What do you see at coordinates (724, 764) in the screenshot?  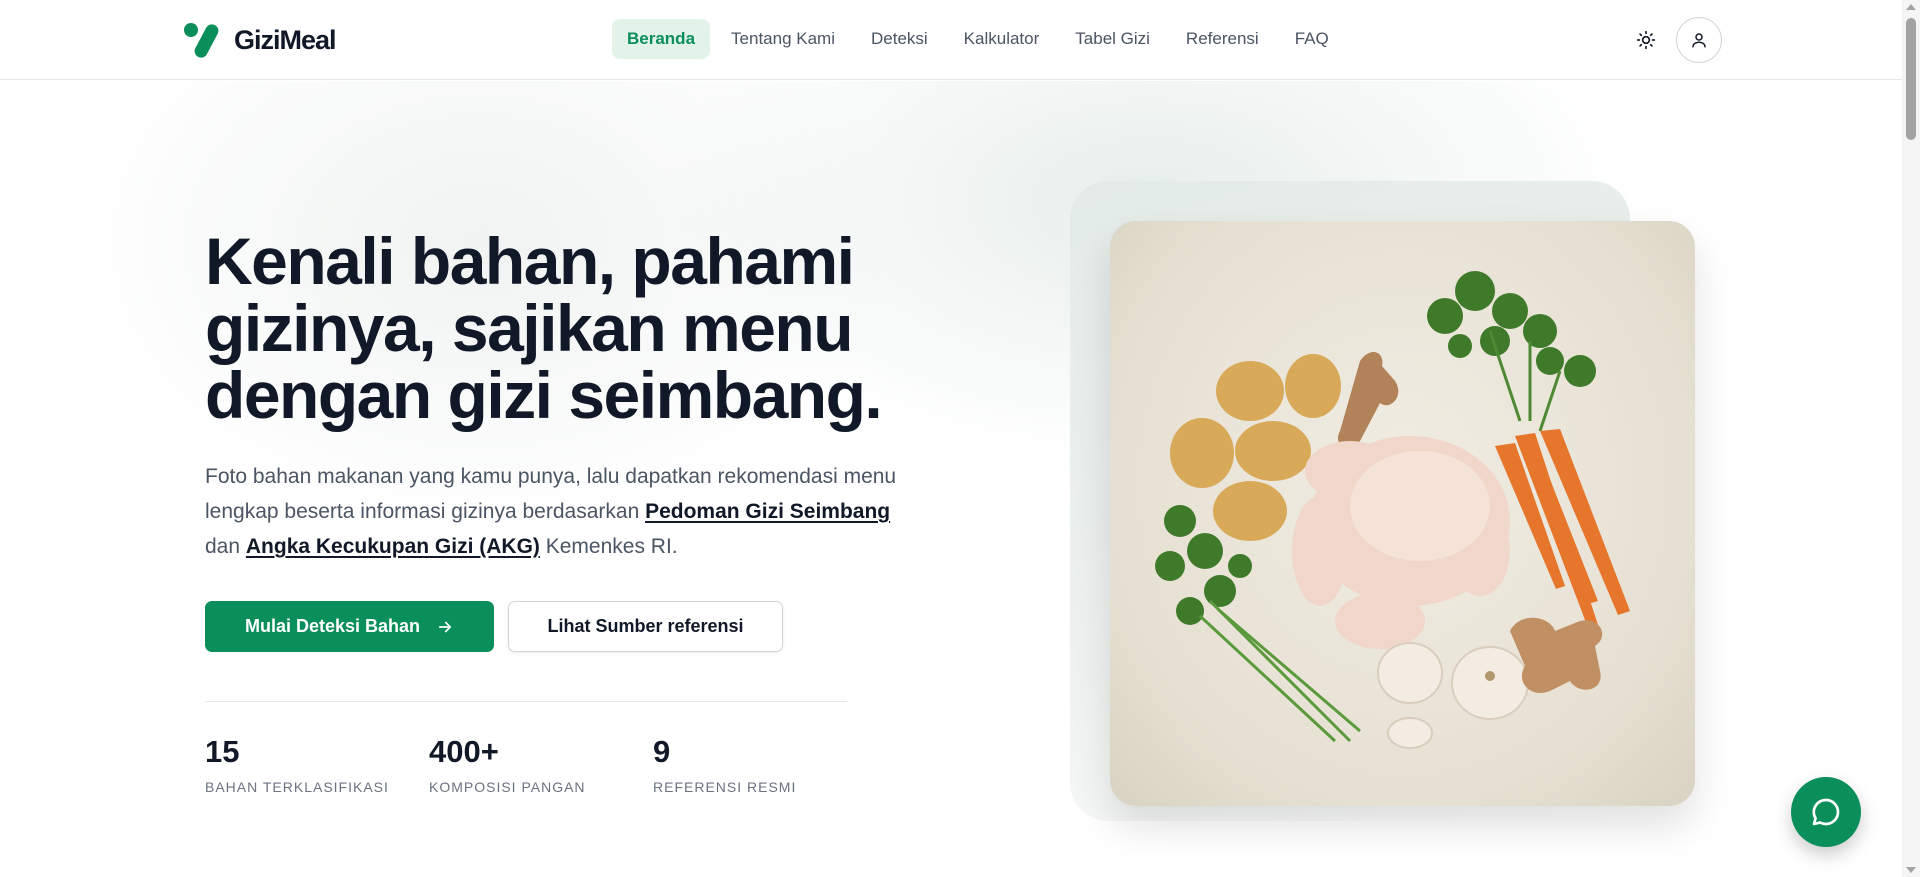 I see `stat-referensi: 9 REFERENSI RESMI` at bounding box center [724, 764].